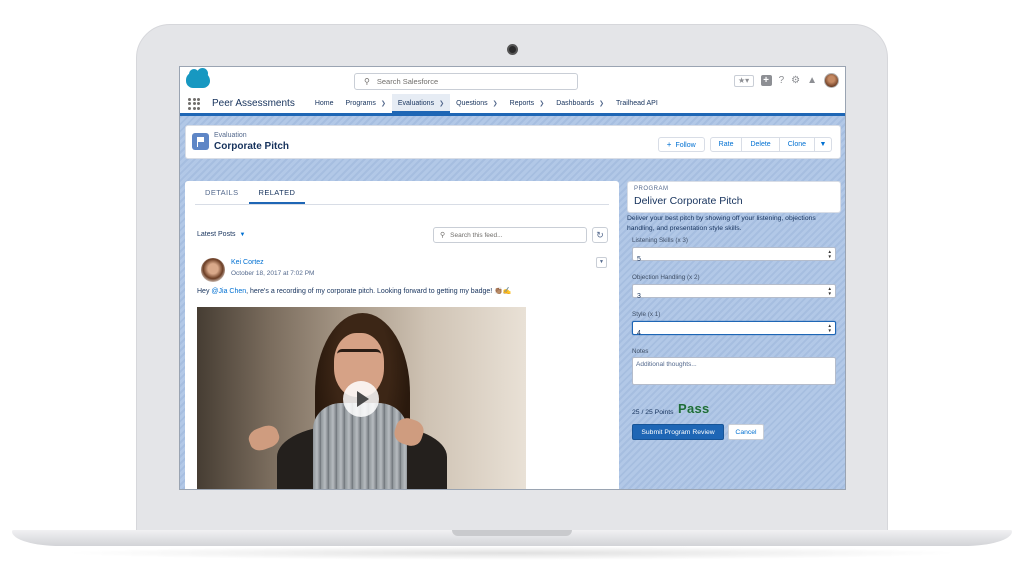  Describe the element at coordinates (812, 81) in the screenshot. I see `notifications-bell-icon: ▲` at that location.